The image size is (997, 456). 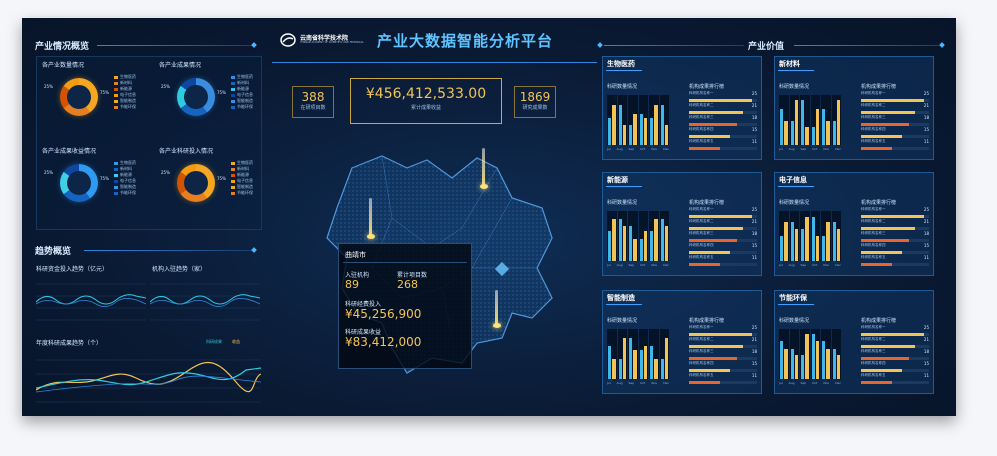 What do you see at coordinates (796, 304) in the screenshot?
I see `title-underline` at bounding box center [796, 304].